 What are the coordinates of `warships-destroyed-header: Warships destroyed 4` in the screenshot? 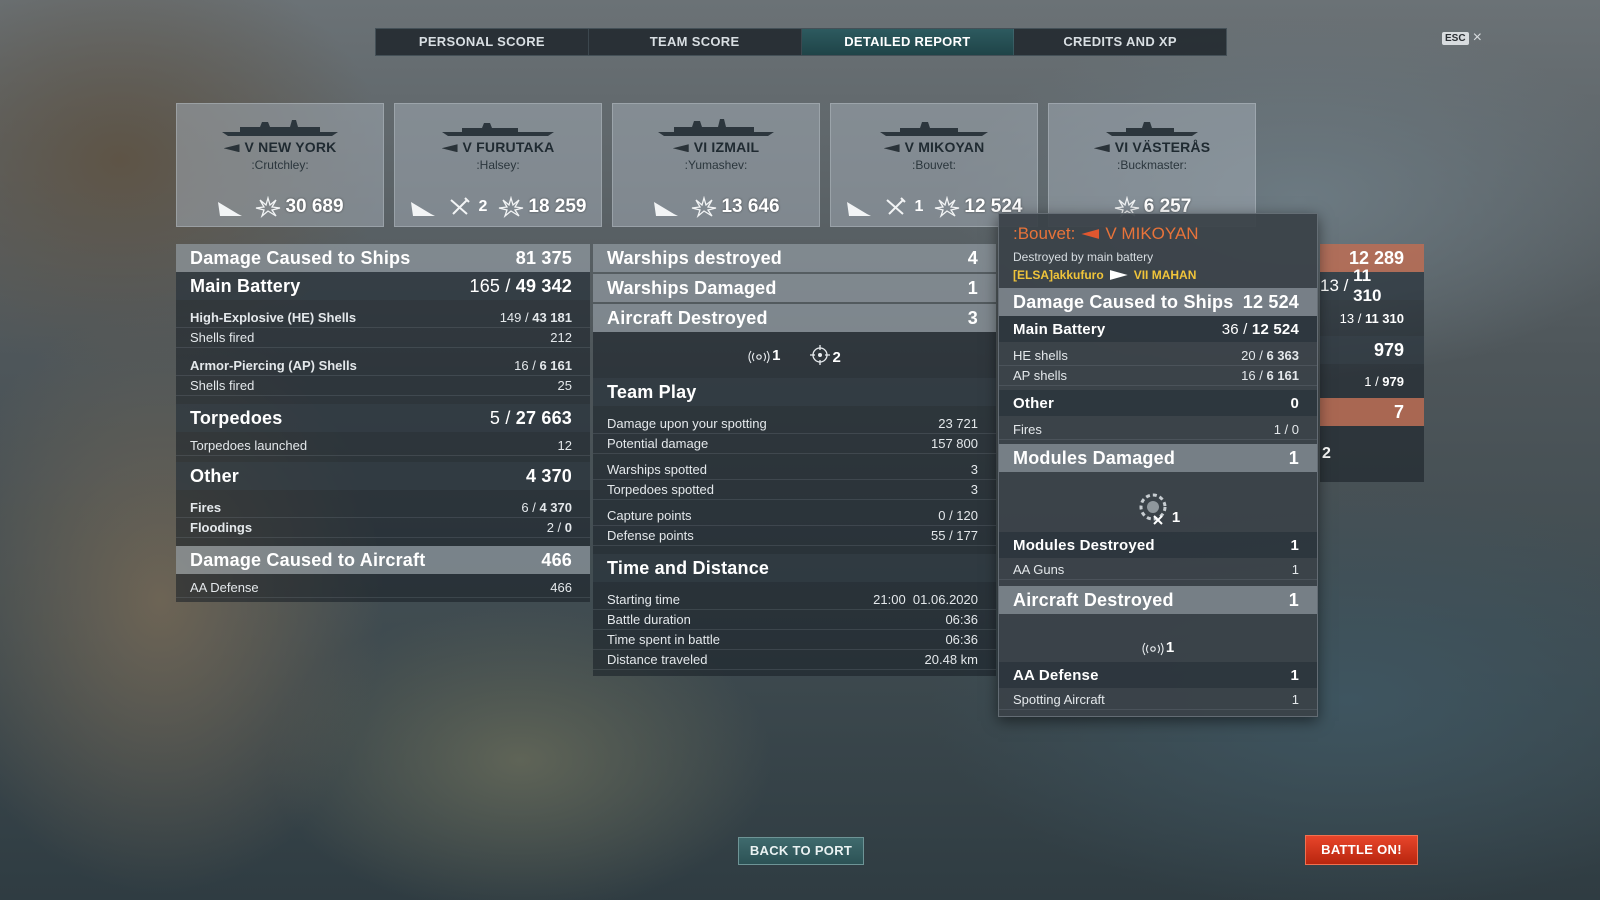 It's located at (794, 258).